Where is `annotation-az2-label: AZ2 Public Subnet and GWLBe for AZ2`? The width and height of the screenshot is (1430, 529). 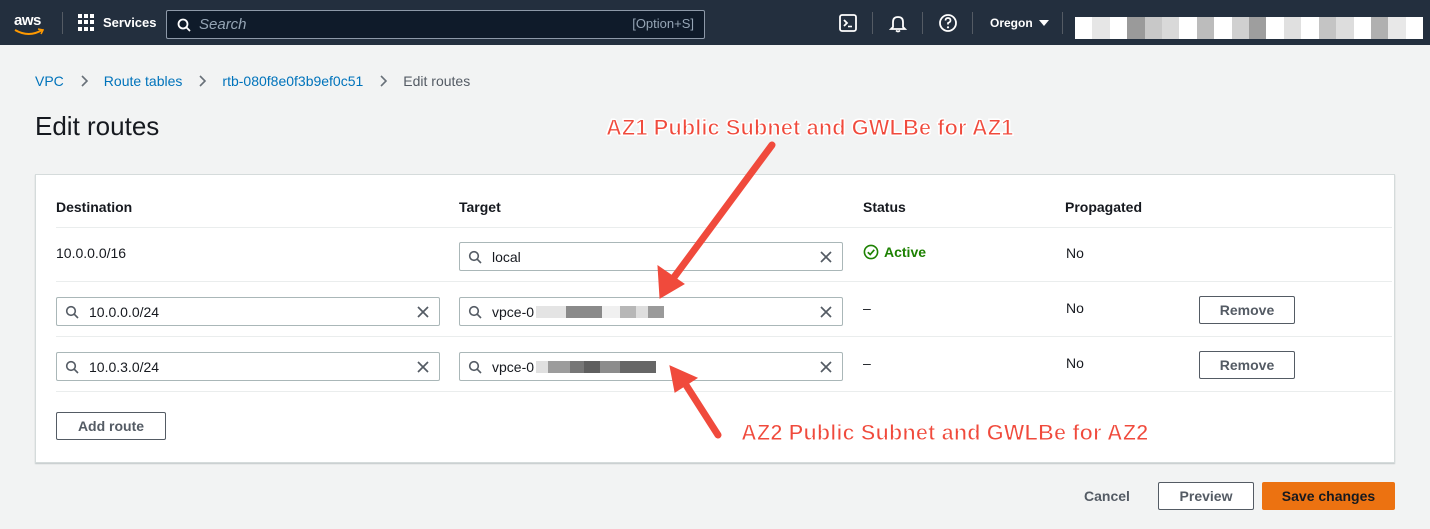 annotation-az2-label: AZ2 Public Subnet and GWLBe for AZ2 is located at coordinates (944, 433).